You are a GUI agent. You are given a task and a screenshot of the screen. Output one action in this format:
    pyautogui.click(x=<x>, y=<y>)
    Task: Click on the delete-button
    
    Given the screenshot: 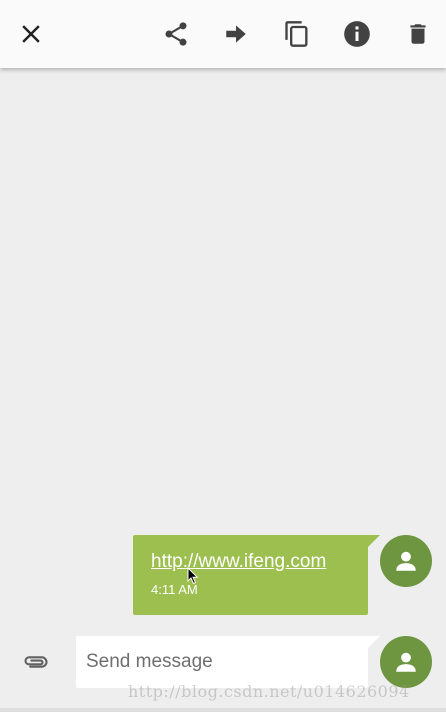 What is the action you would take?
    pyautogui.click(x=418, y=34)
    